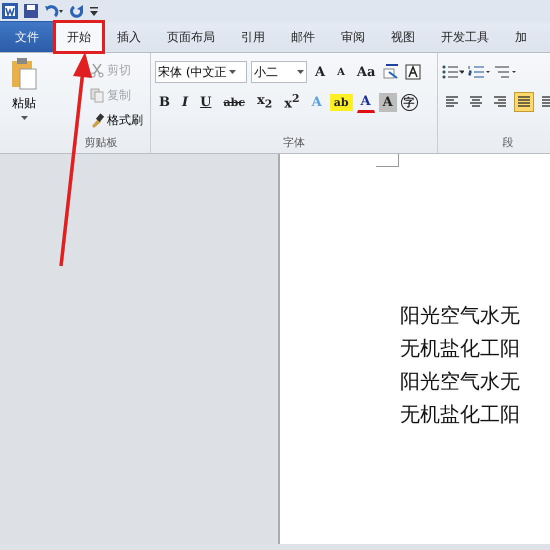 Image resolution: width=550 pixels, height=550 pixels. Describe the element at coordinates (54, 11) in the screenshot. I see `undo-icon` at that location.